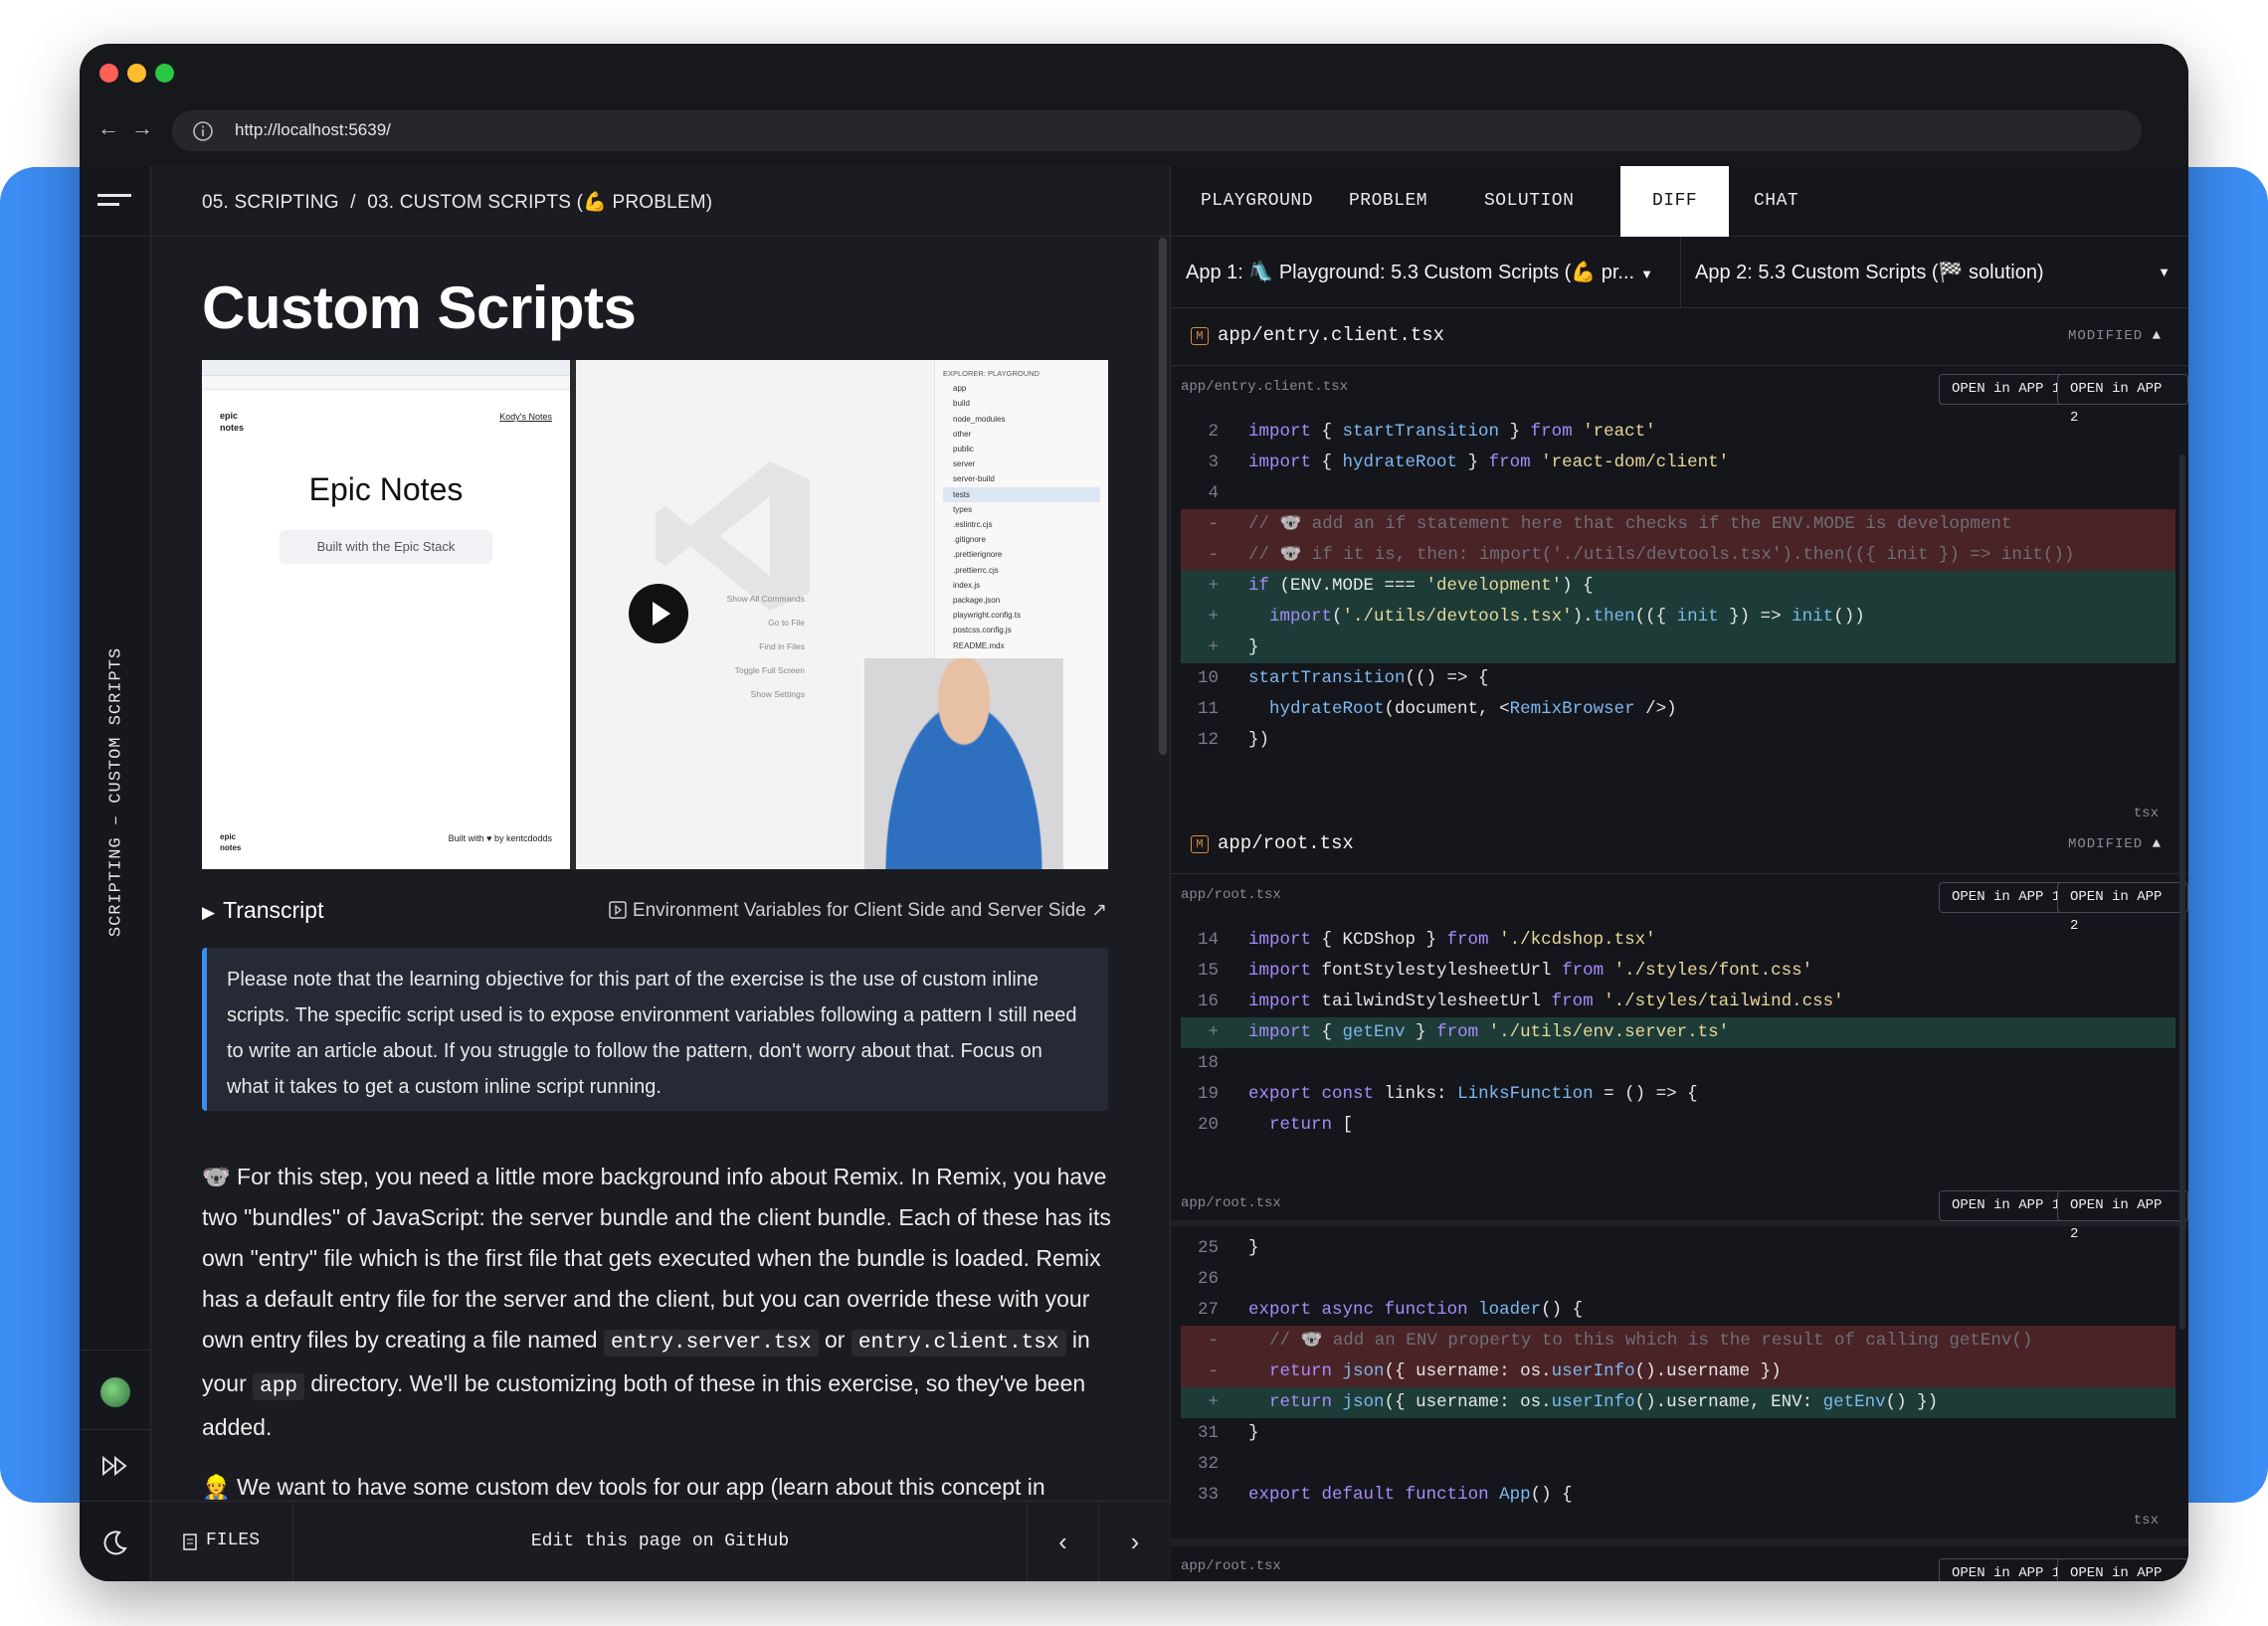 The height and width of the screenshot is (1626, 2268). I want to click on maximize-window-button, so click(164, 74).